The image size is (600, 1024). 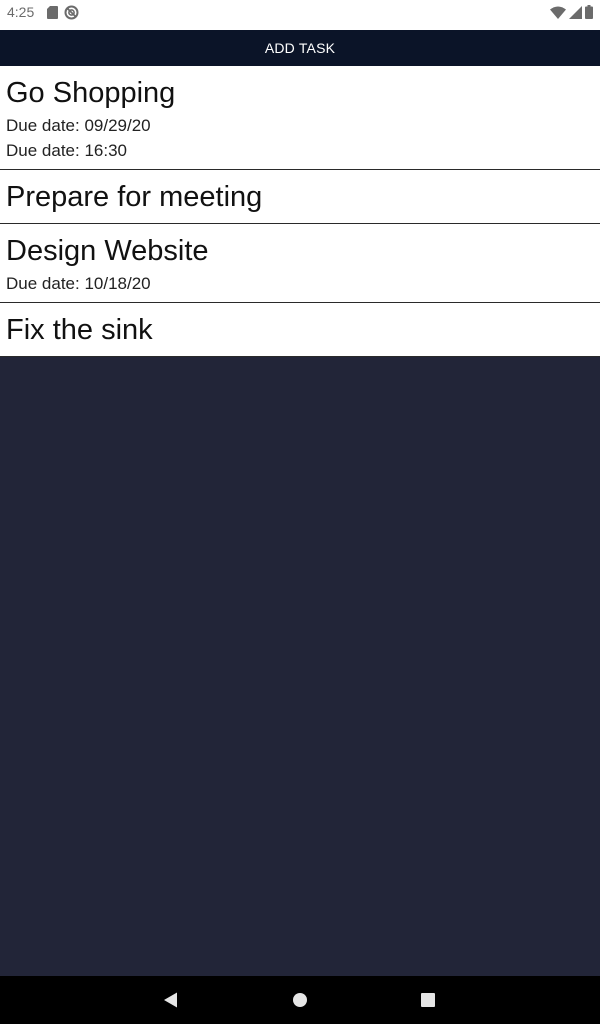 I want to click on task-due-date: Due date: 09/29/20, so click(x=78, y=125).